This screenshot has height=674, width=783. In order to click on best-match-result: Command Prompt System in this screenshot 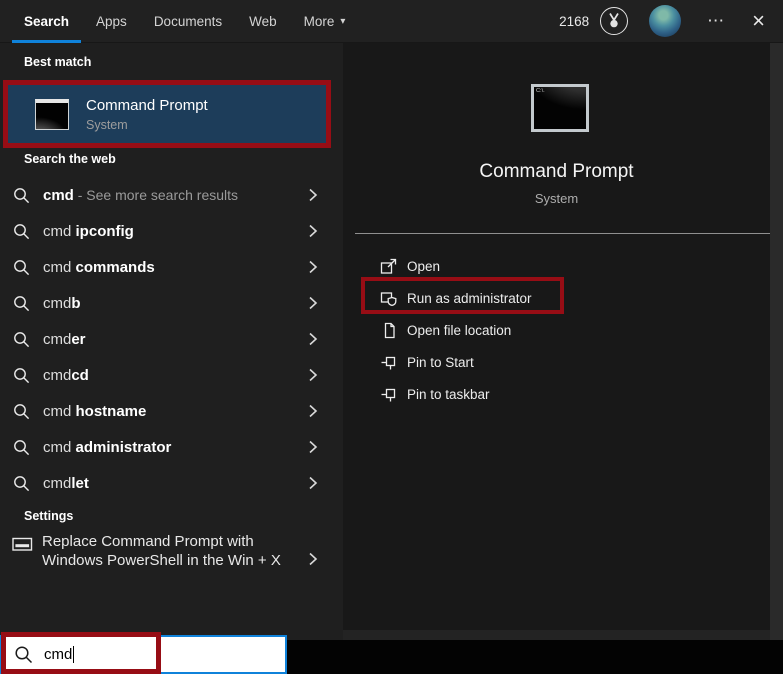, I will do `click(167, 114)`.